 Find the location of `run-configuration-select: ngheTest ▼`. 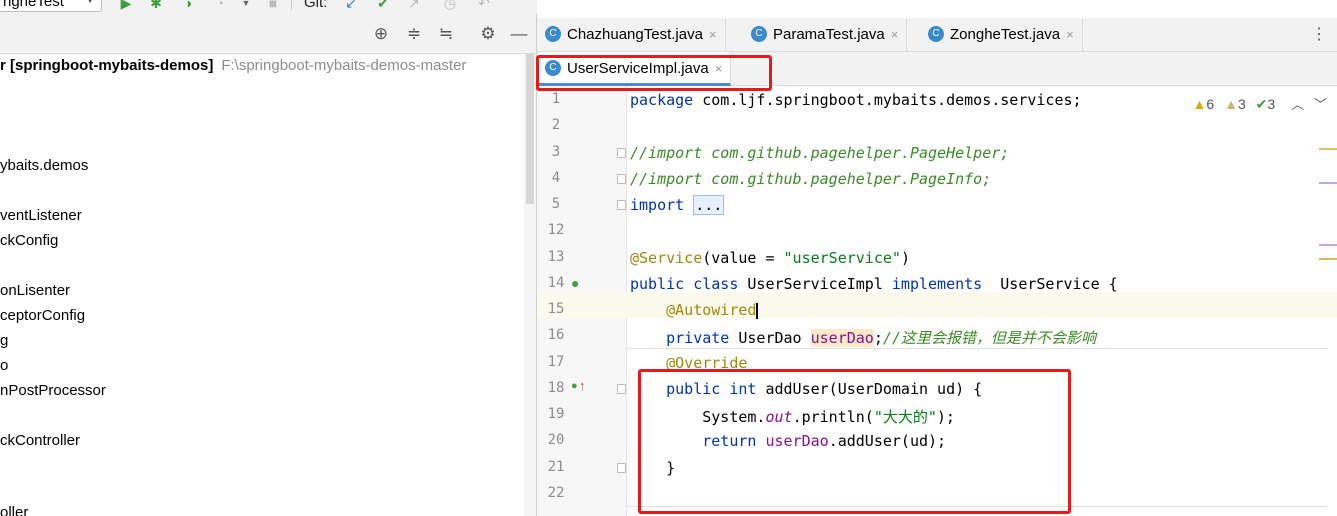

run-configuration-select: ngheTest ▼ is located at coordinates (51, 6).